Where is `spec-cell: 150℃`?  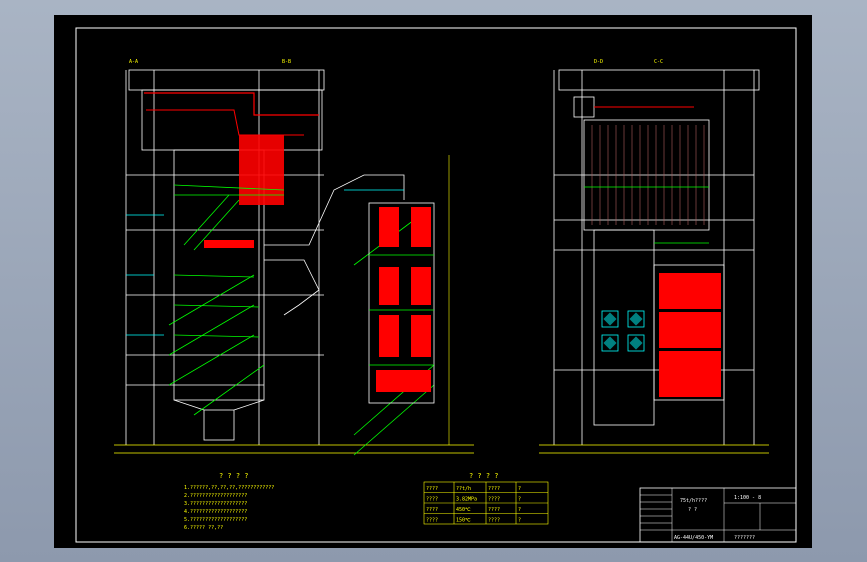 spec-cell: 150℃ is located at coordinates (463, 521).